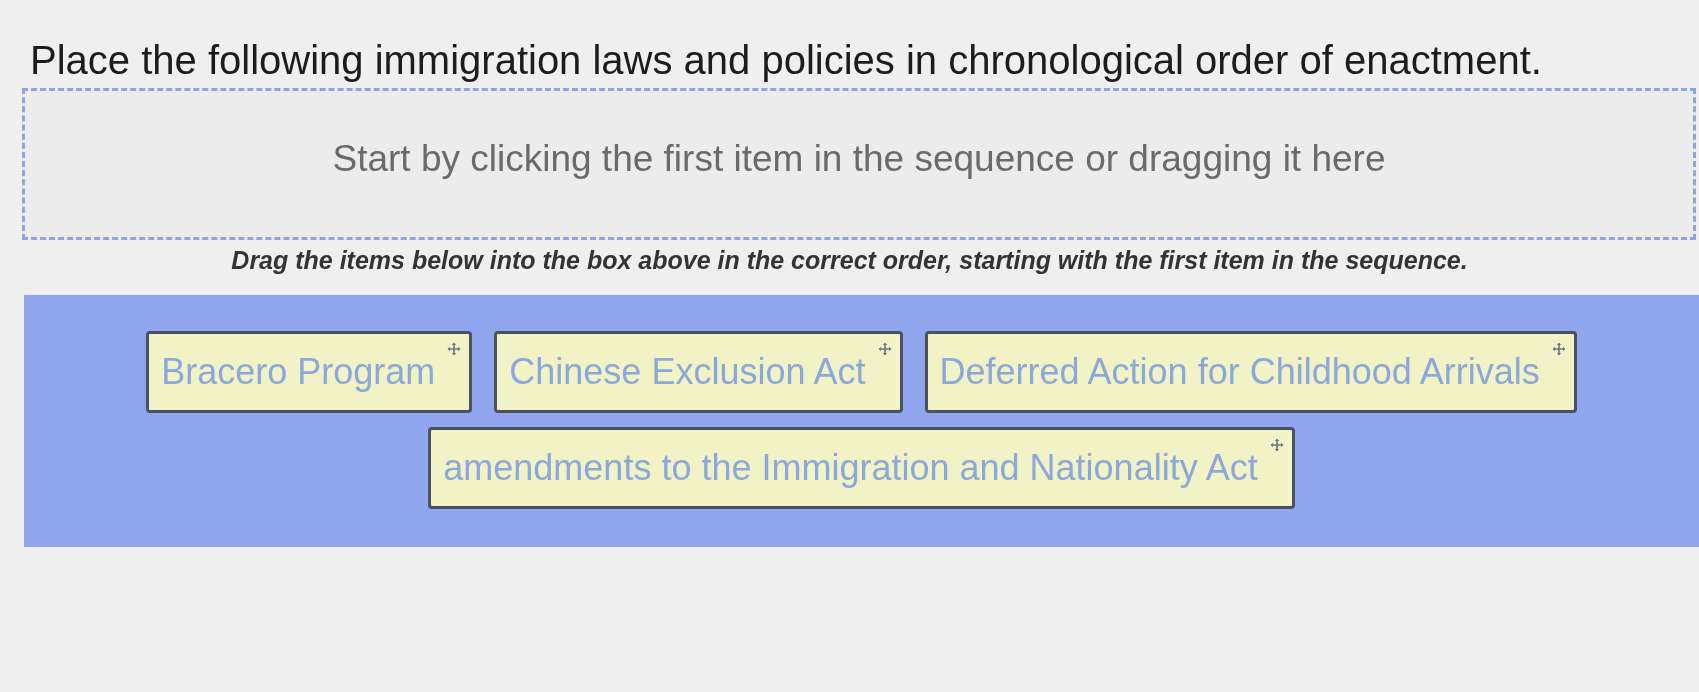 Image resolution: width=1699 pixels, height=692 pixels. Describe the element at coordinates (786, 60) in the screenshot. I see `question-prompt: Place the following immigration laws and policies in chronological order of enactment.` at that location.